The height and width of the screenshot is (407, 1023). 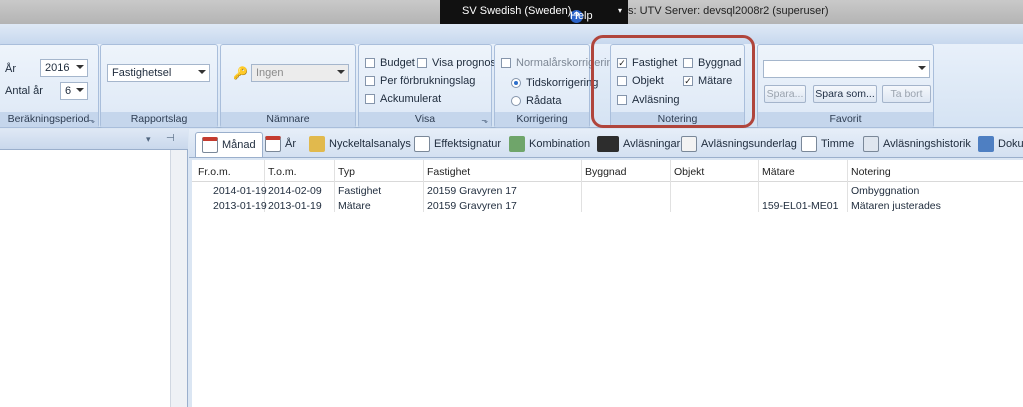 I want to click on language-bar: SV Swedish (Sweden) ? Help ▾, so click(x=534, y=12).